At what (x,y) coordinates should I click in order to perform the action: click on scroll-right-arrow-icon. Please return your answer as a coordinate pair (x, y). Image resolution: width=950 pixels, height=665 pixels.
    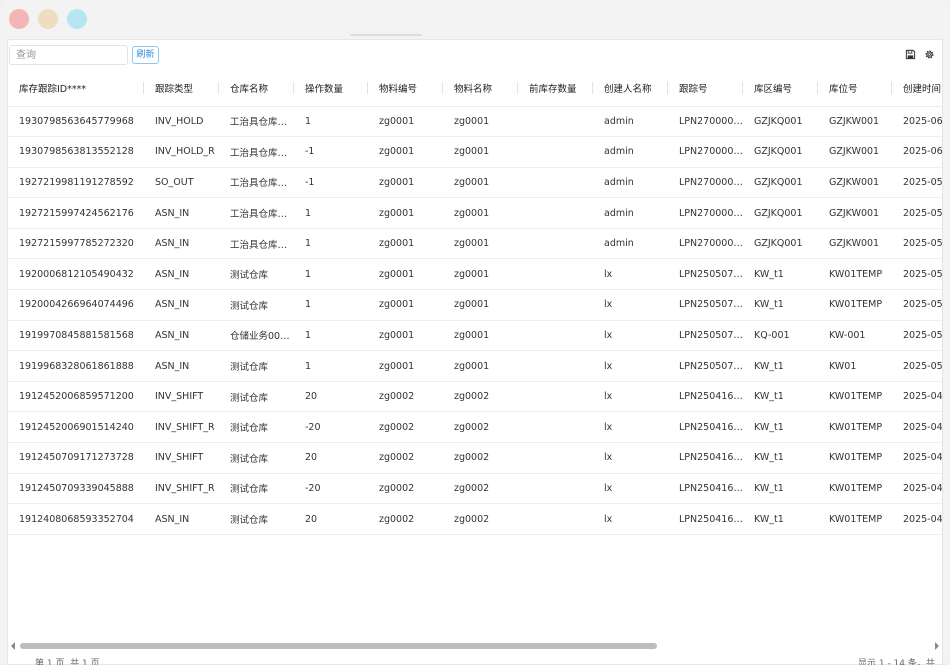
    Looking at the image, I should click on (937, 646).